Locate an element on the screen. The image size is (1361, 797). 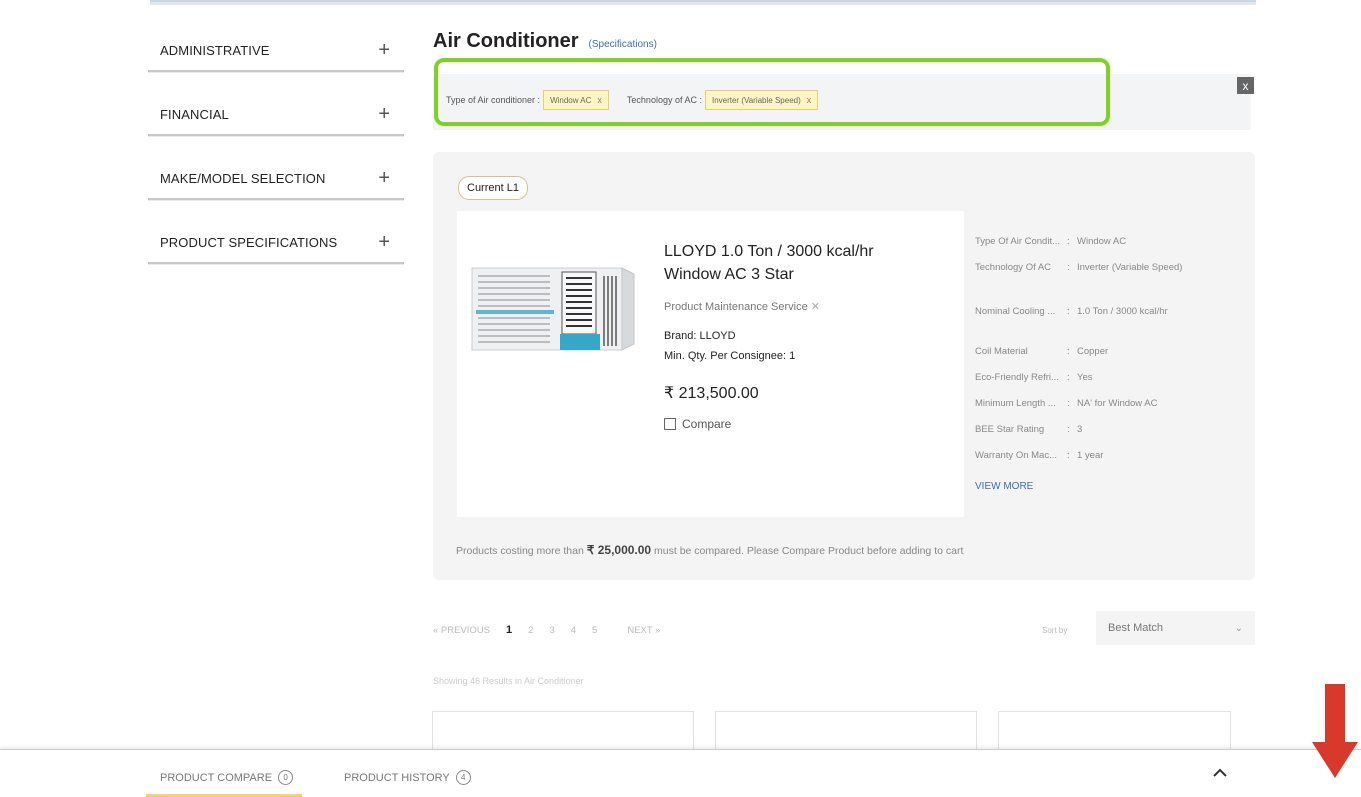
spec-value: 1.0 Ton / 3000 kcal/hr is located at coordinates (1122, 311).